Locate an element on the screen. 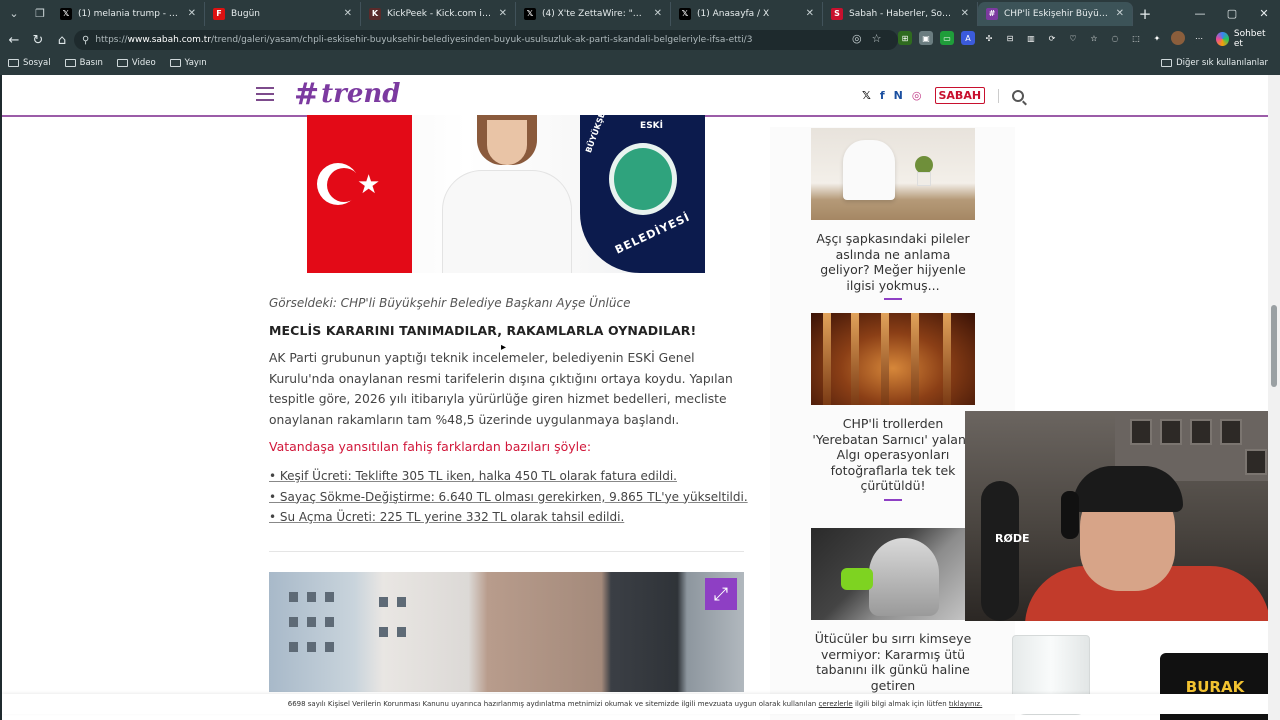  copilot-chat-button: Sohbet et is located at coordinates (1246, 39).